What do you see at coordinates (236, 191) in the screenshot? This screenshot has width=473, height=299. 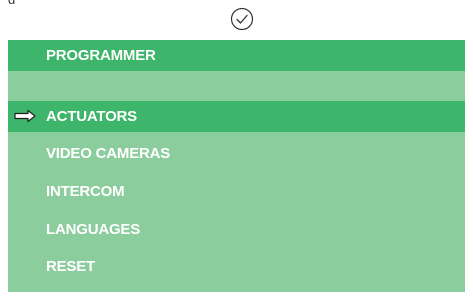 I see `menu-item-intercom: INTERCOM` at bounding box center [236, 191].